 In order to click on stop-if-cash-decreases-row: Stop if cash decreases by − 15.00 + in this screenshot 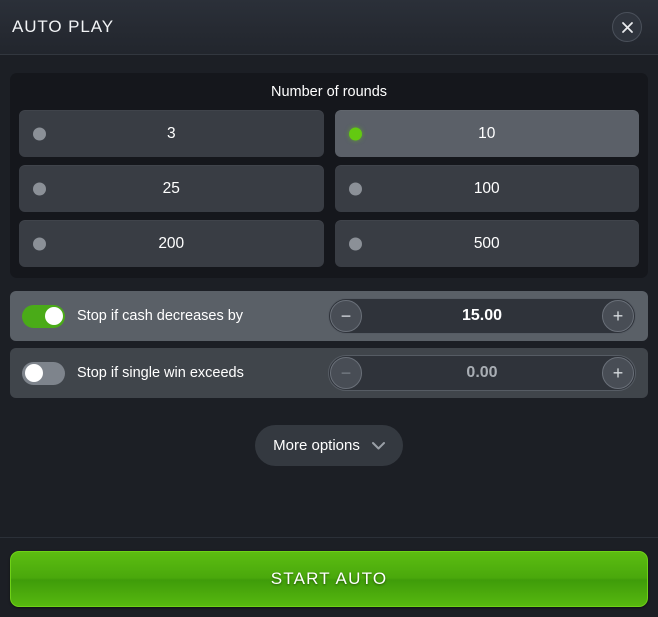, I will do `click(329, 316)`.